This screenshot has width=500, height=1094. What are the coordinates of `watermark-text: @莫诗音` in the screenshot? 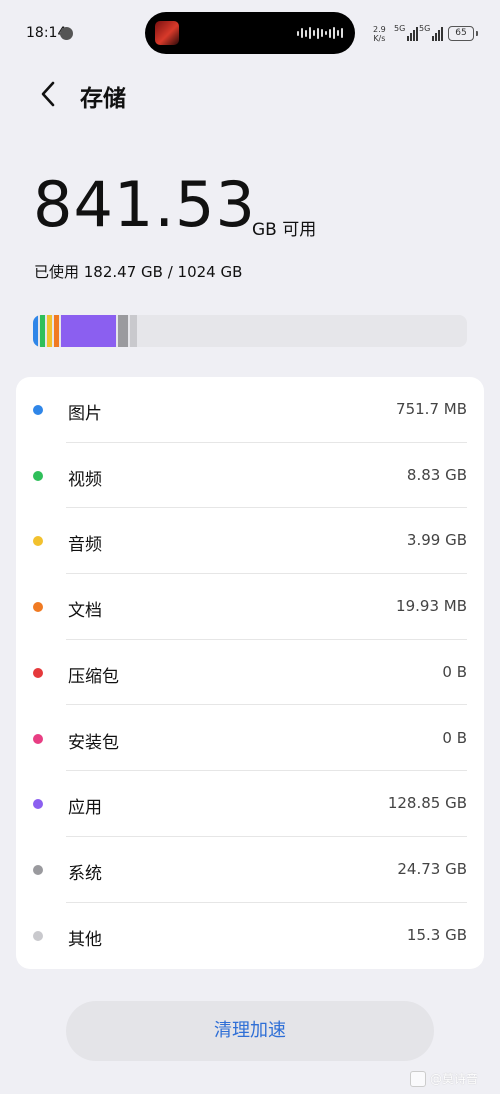 It's located at (454, 1079).